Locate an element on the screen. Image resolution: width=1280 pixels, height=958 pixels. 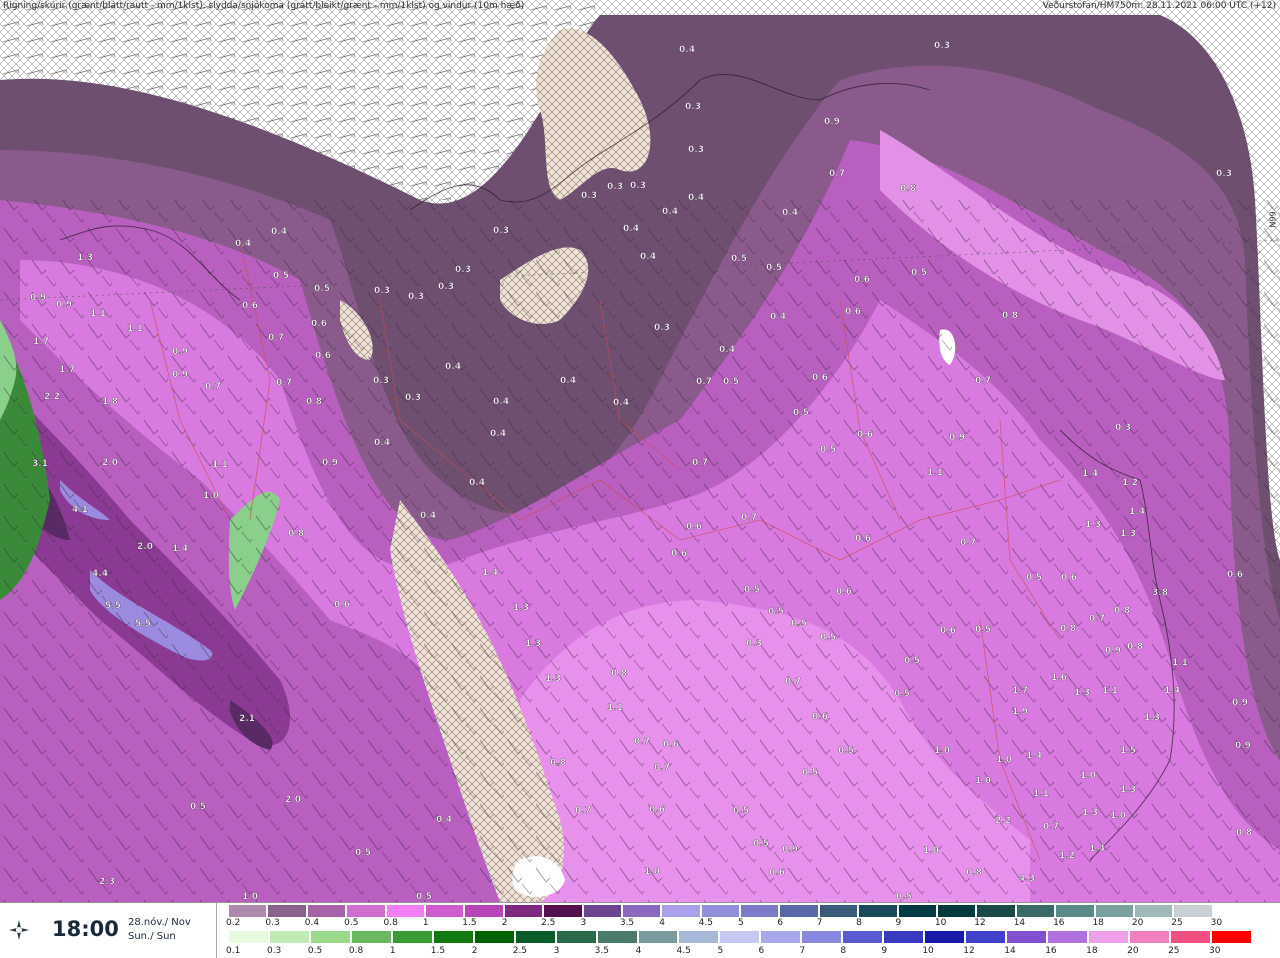
latitude-label-right: 66N is located at coordinates (1272, 219).